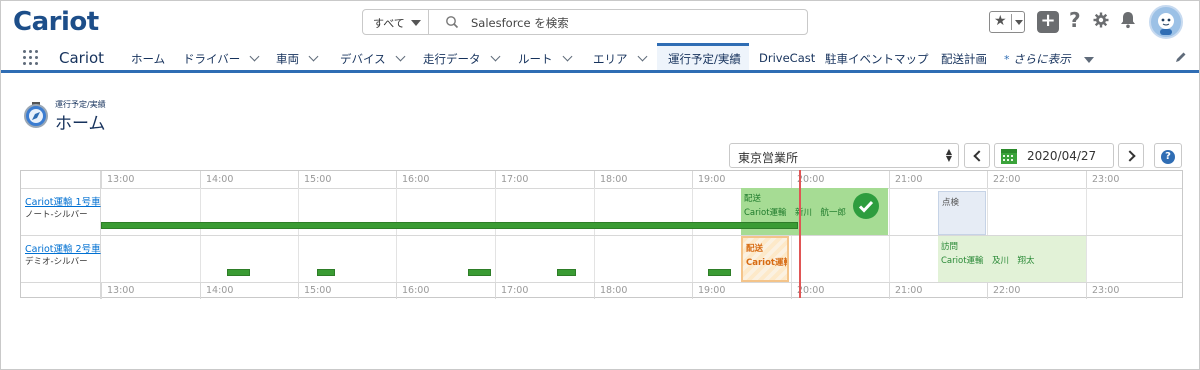 The image size is (1200, 370). What do you see at coordinates (938, 290) in the screenshot?
I see `hour-label: 21:00` at bounding box center [938, 290].